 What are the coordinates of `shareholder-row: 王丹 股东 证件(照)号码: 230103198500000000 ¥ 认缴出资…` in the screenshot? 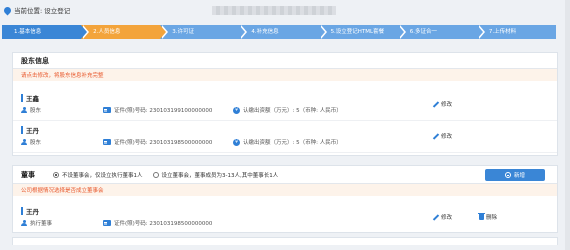 It's located at (285, 137).